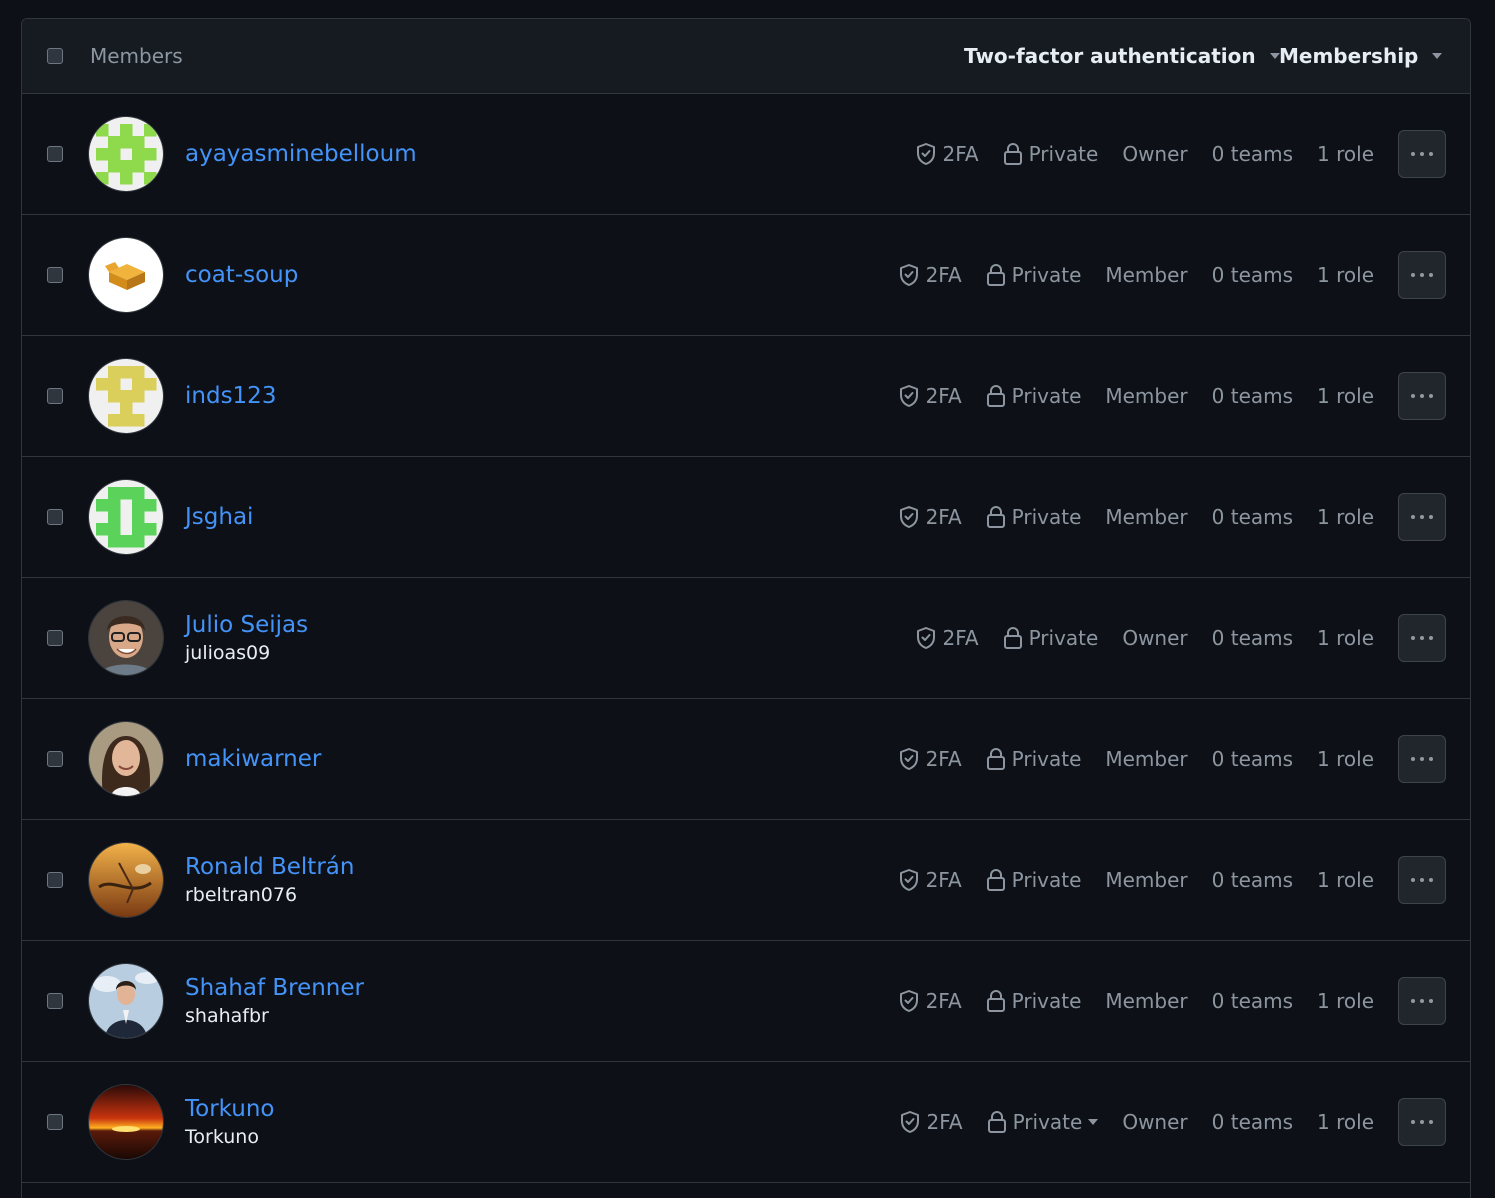 The width and height of the screenshot is (1495, 1198). I want to click on visibility-dropdown: Private, so click(1043, 1122).